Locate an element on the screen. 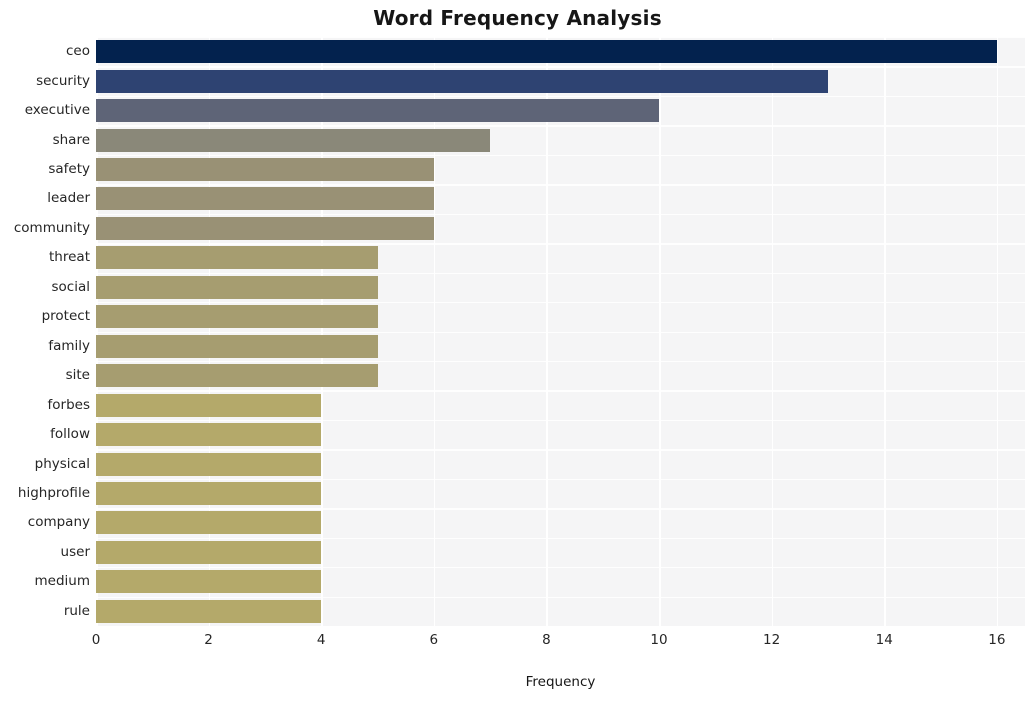 The image size is (1035, 701). y-tick-label-highprofile: highprofile is located at coordinates (53, 492).